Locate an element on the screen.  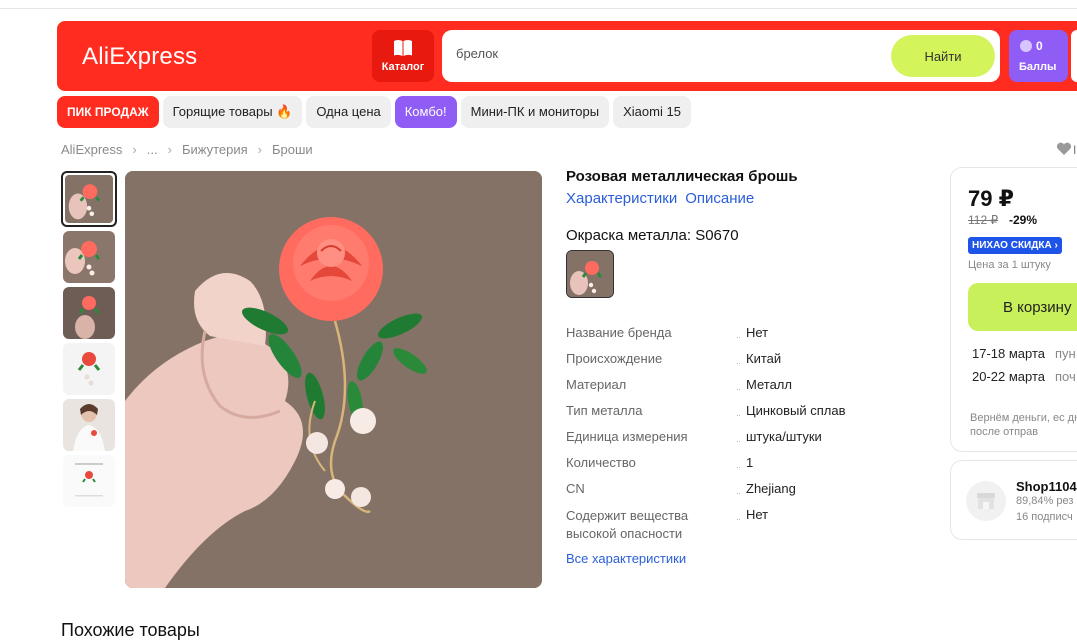
shop-rating: 89,84% рез is located at coordinates (1045, 501).